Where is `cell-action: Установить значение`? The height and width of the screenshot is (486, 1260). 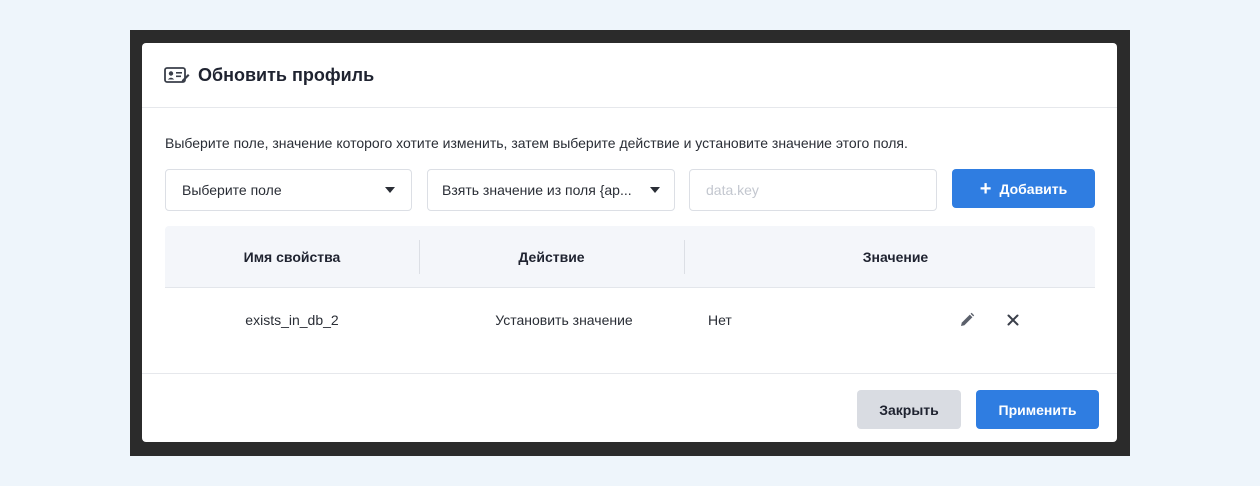 cell-action: Установить значение is located at coordinates (564, 320).